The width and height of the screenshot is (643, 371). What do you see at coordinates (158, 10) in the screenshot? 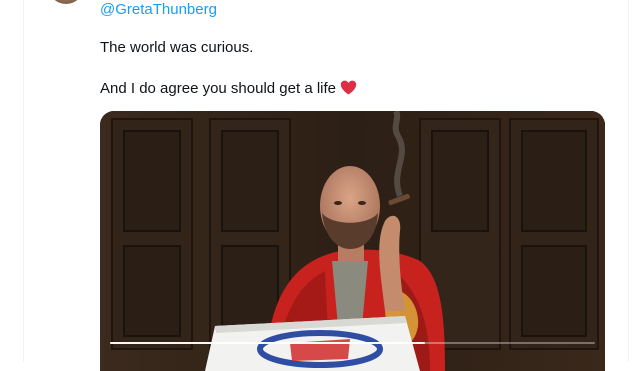
I see `mention-link: @GretaThunberg` at bounding box center [158, 10].